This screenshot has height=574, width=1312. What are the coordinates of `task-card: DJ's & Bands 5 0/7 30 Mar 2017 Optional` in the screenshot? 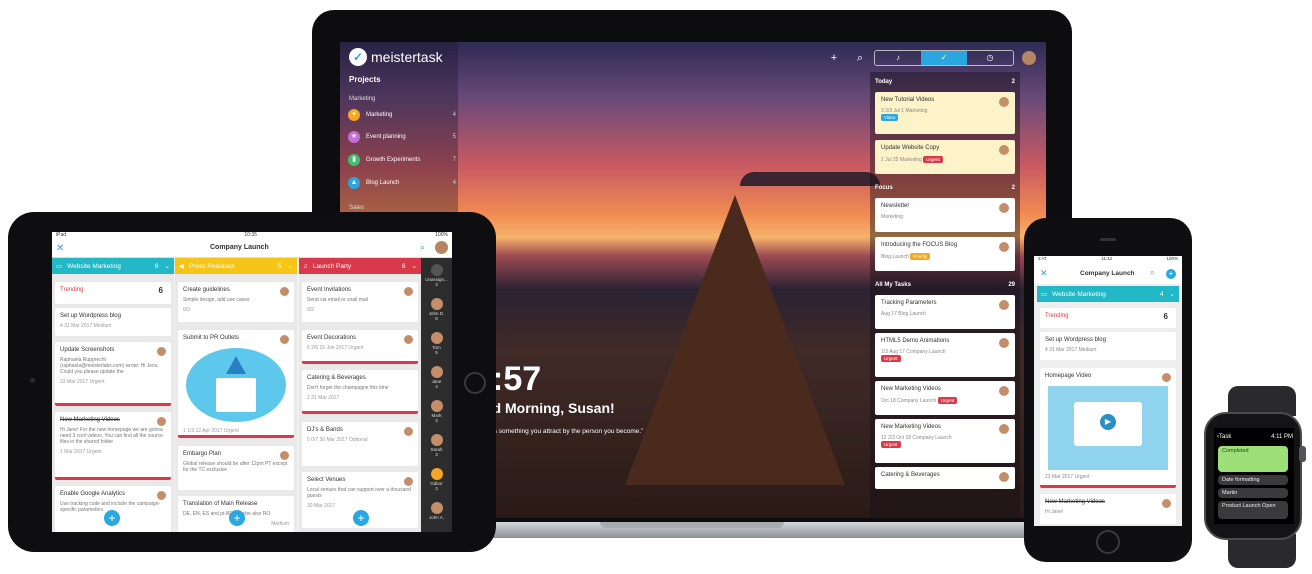 It's located at (360, 444).